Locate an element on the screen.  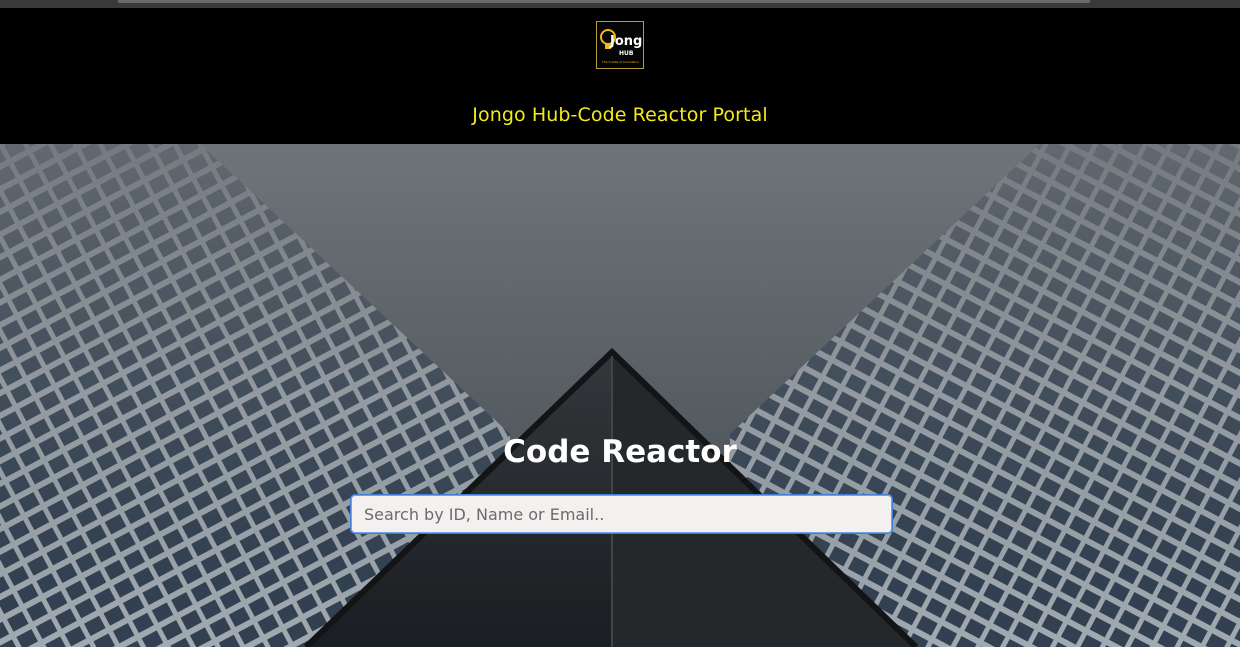
portal-title: Jongo Hub-Code Reactor Portal is located at coordinates (620, 115).